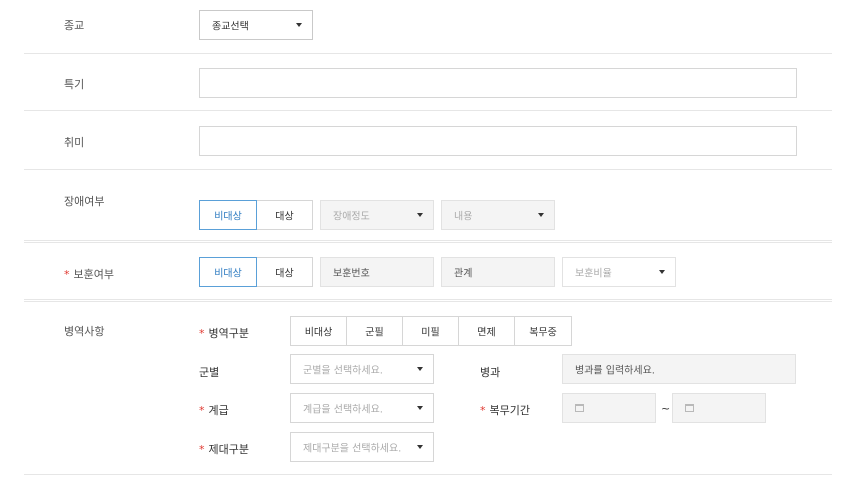  I want to click on military-specialty-input: 병과를 입력하세요., so click(679, 369).